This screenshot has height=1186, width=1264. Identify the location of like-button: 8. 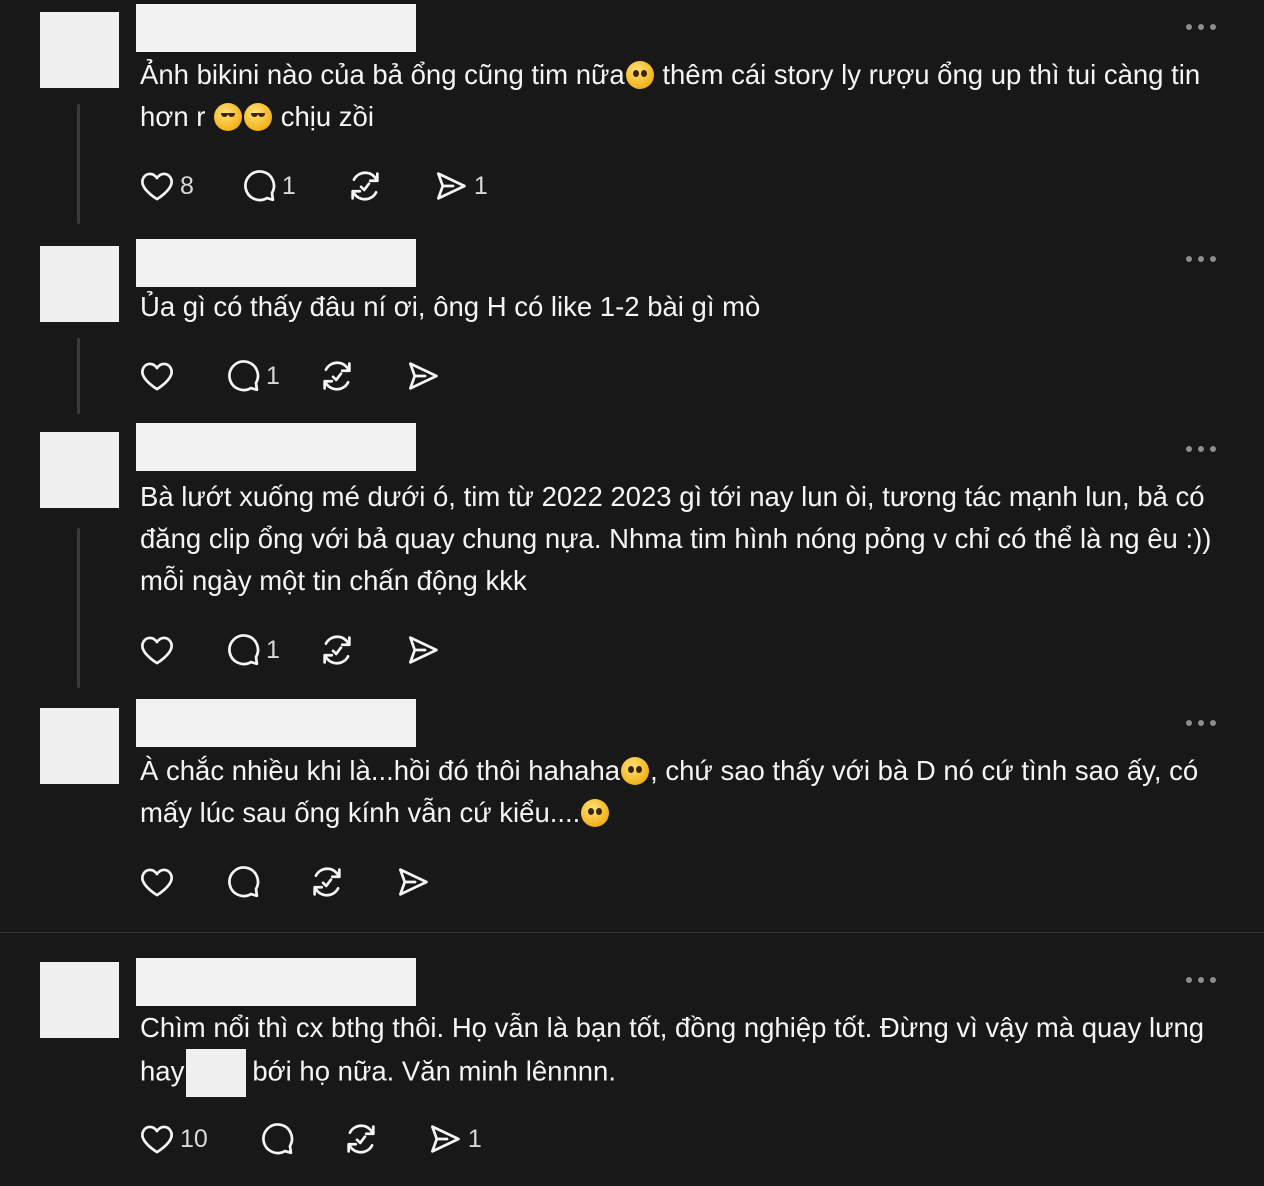
(166, 186).